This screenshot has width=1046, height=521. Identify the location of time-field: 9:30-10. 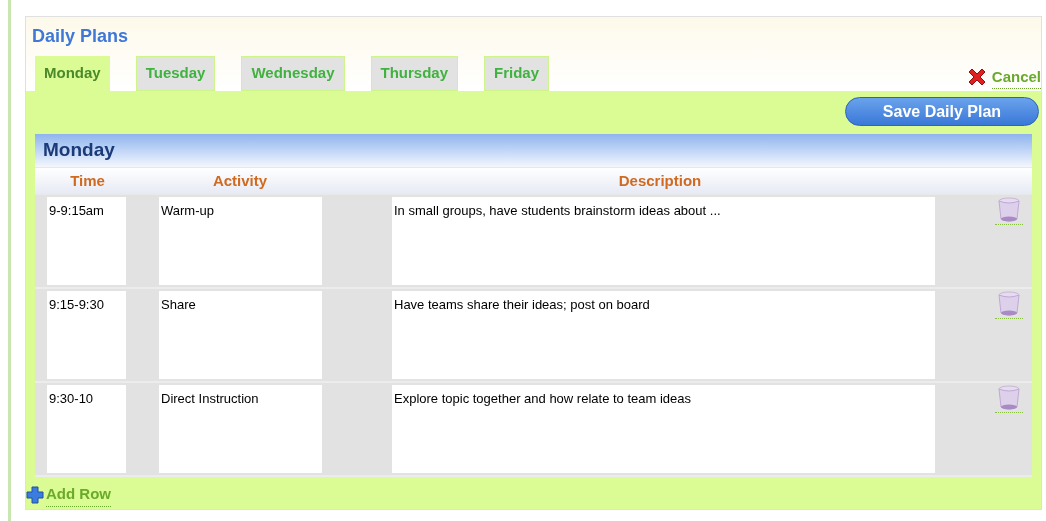
(86, 429).